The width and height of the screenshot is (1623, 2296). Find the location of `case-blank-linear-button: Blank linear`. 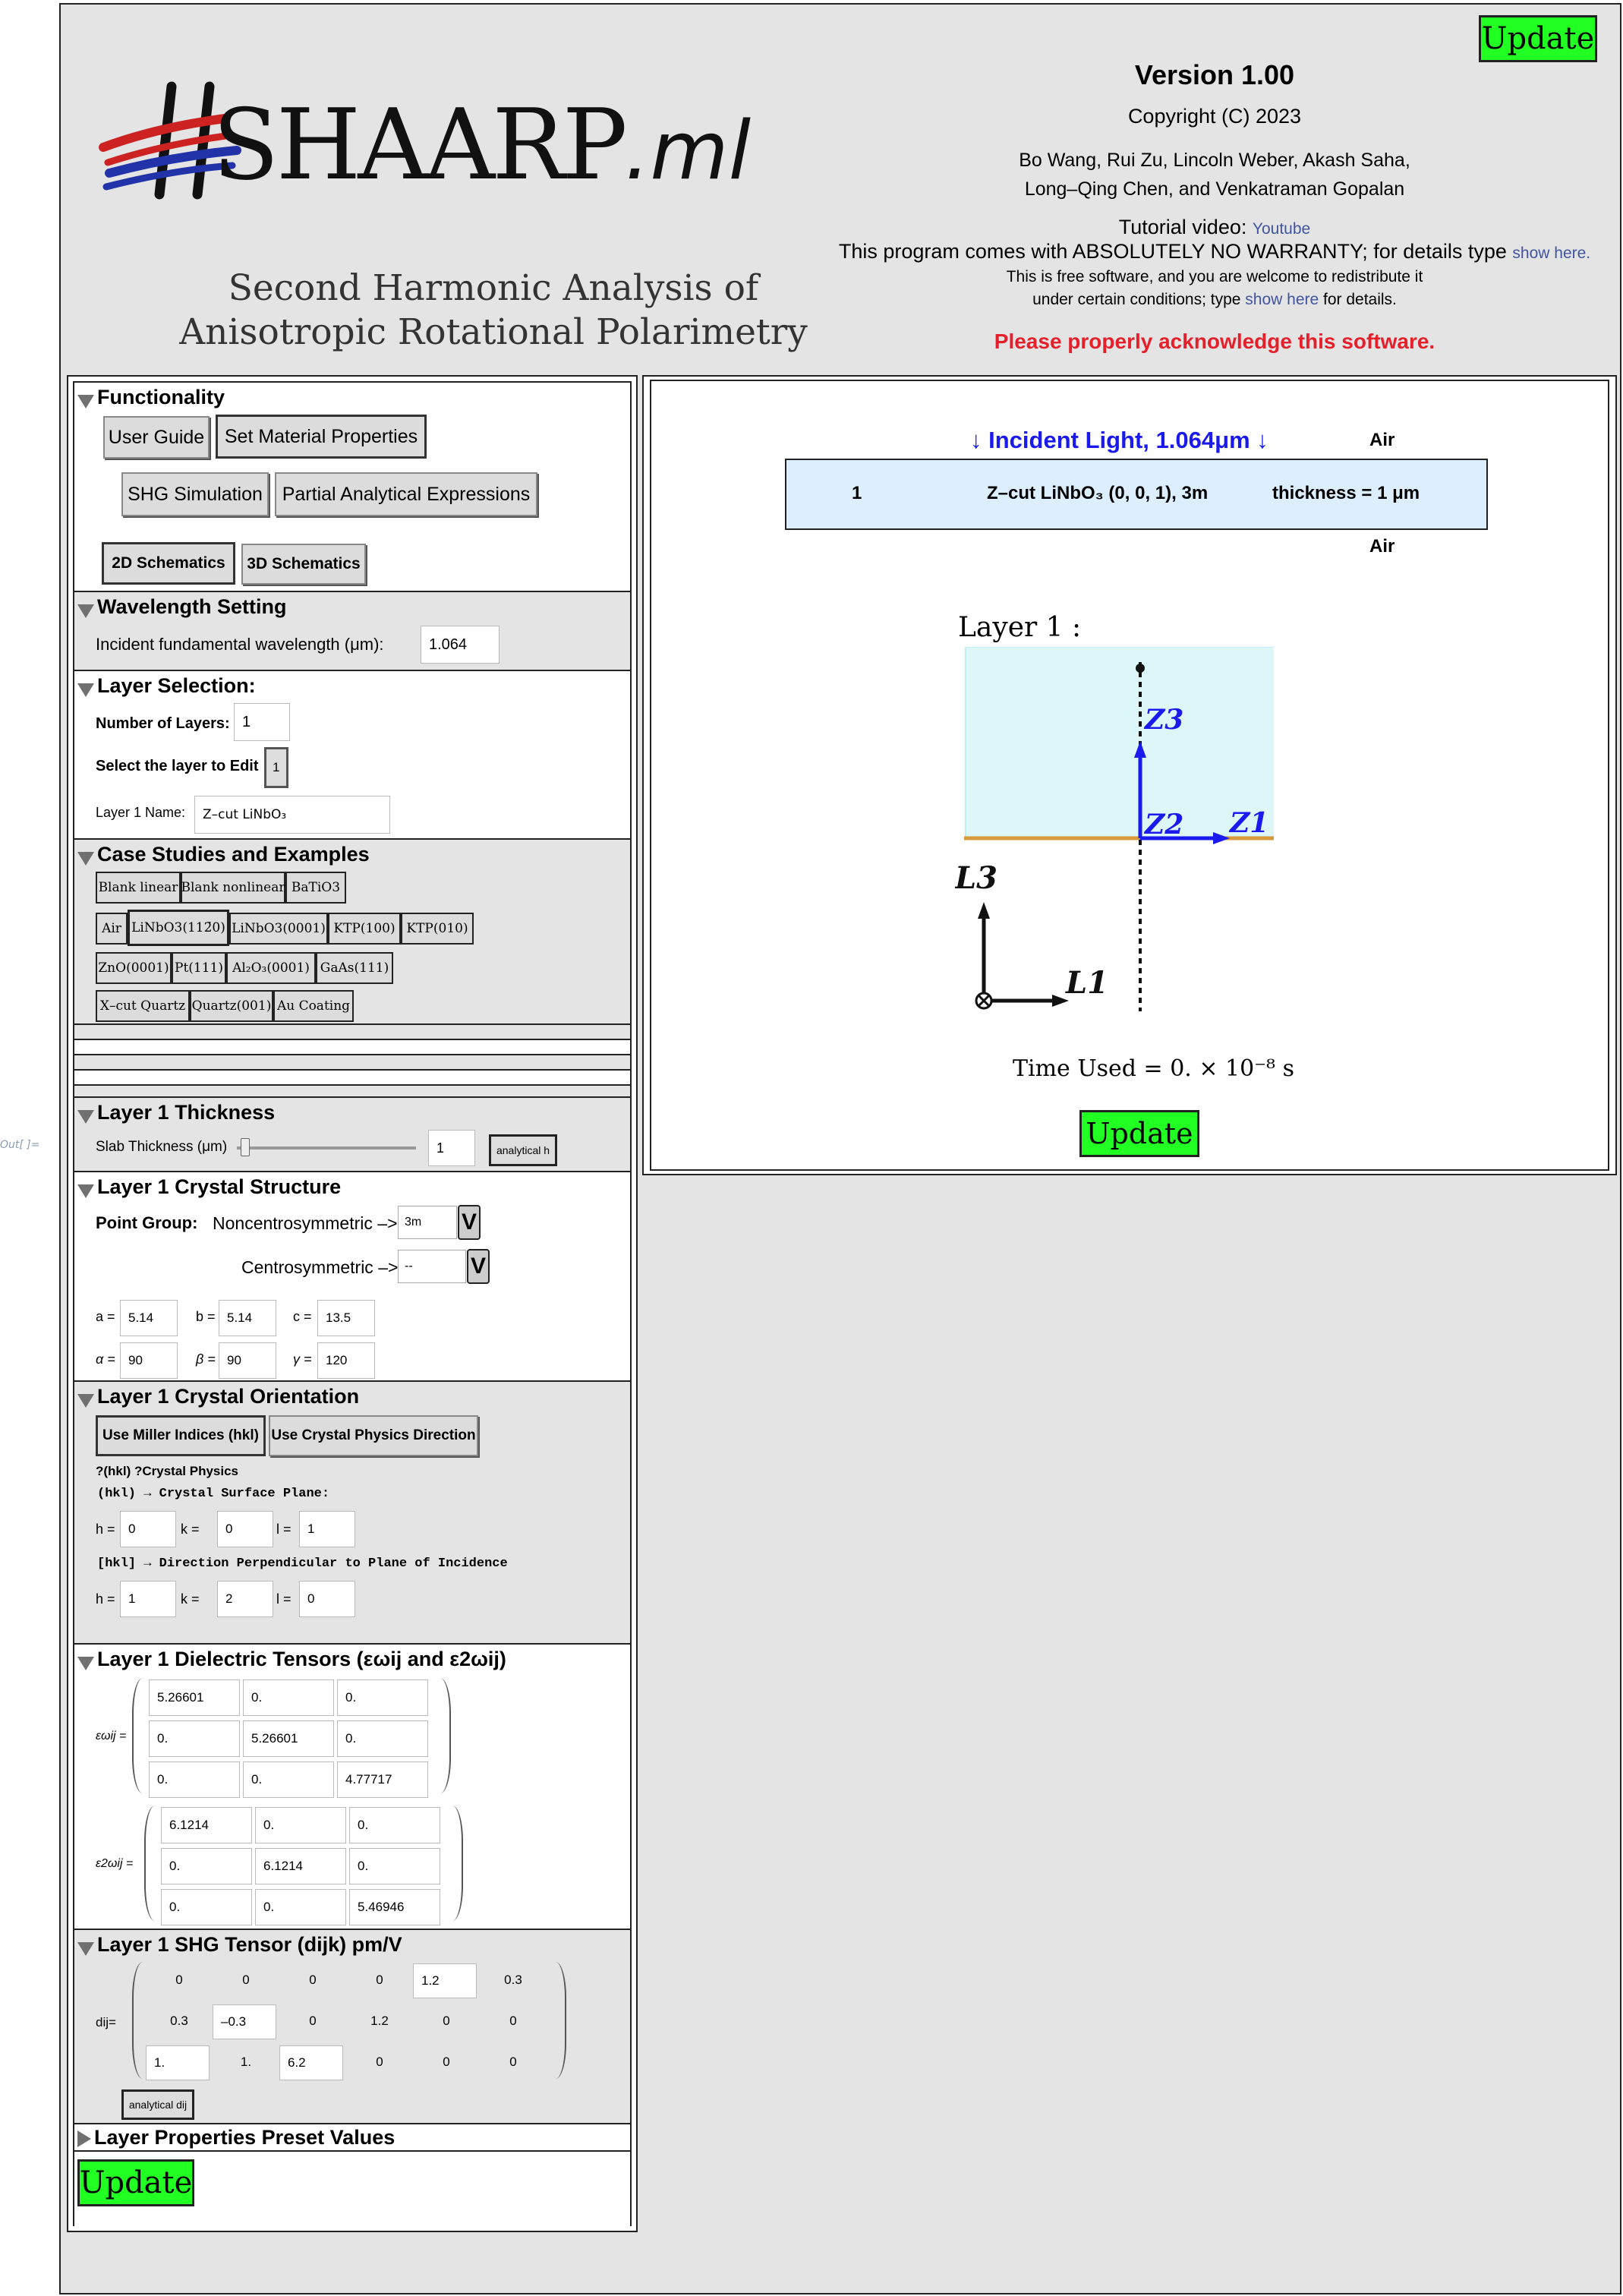

case-blank-linear-button: Blank linear is located at coordinates (138, 888).